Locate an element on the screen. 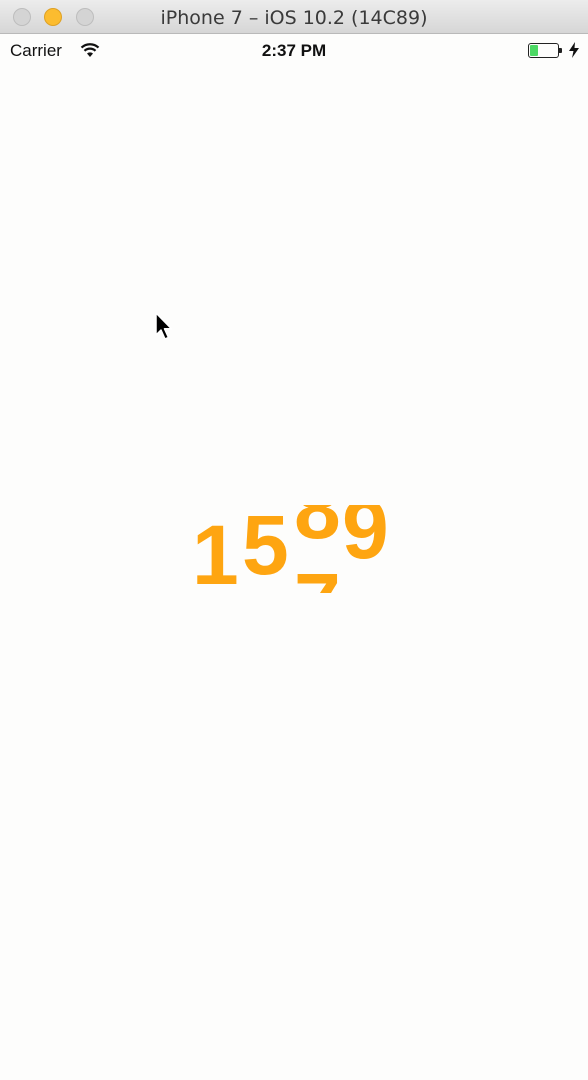 The width and height of the screenshot is (588, 1080). counter-digit: 8 is located at coordinates (317, 530).